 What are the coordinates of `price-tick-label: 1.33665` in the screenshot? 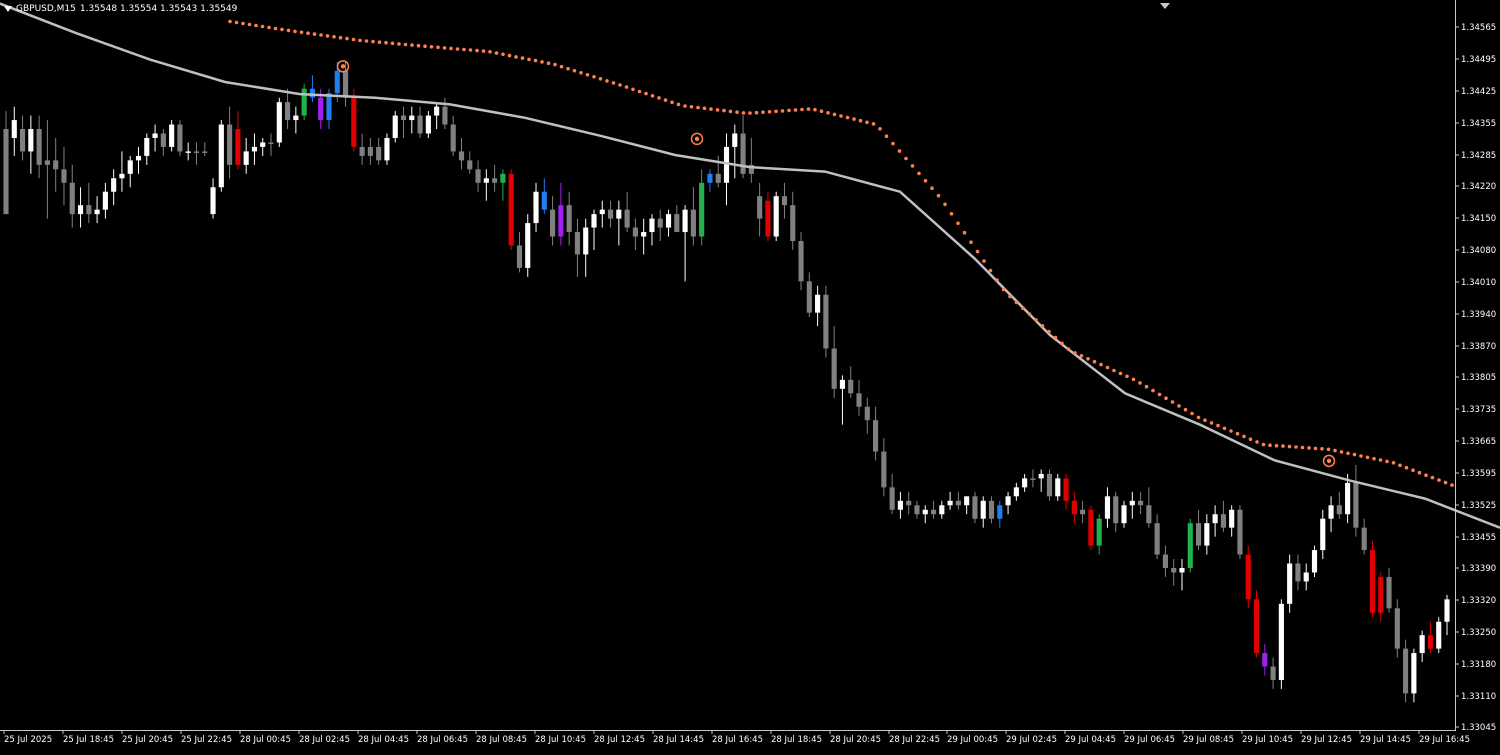 It's located at (1478, 442).